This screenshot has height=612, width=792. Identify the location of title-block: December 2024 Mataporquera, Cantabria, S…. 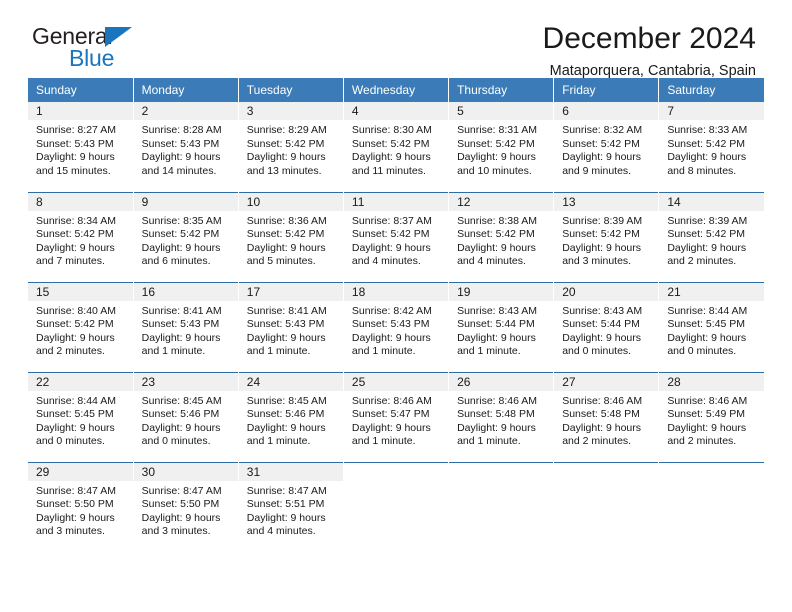
(649, 51).